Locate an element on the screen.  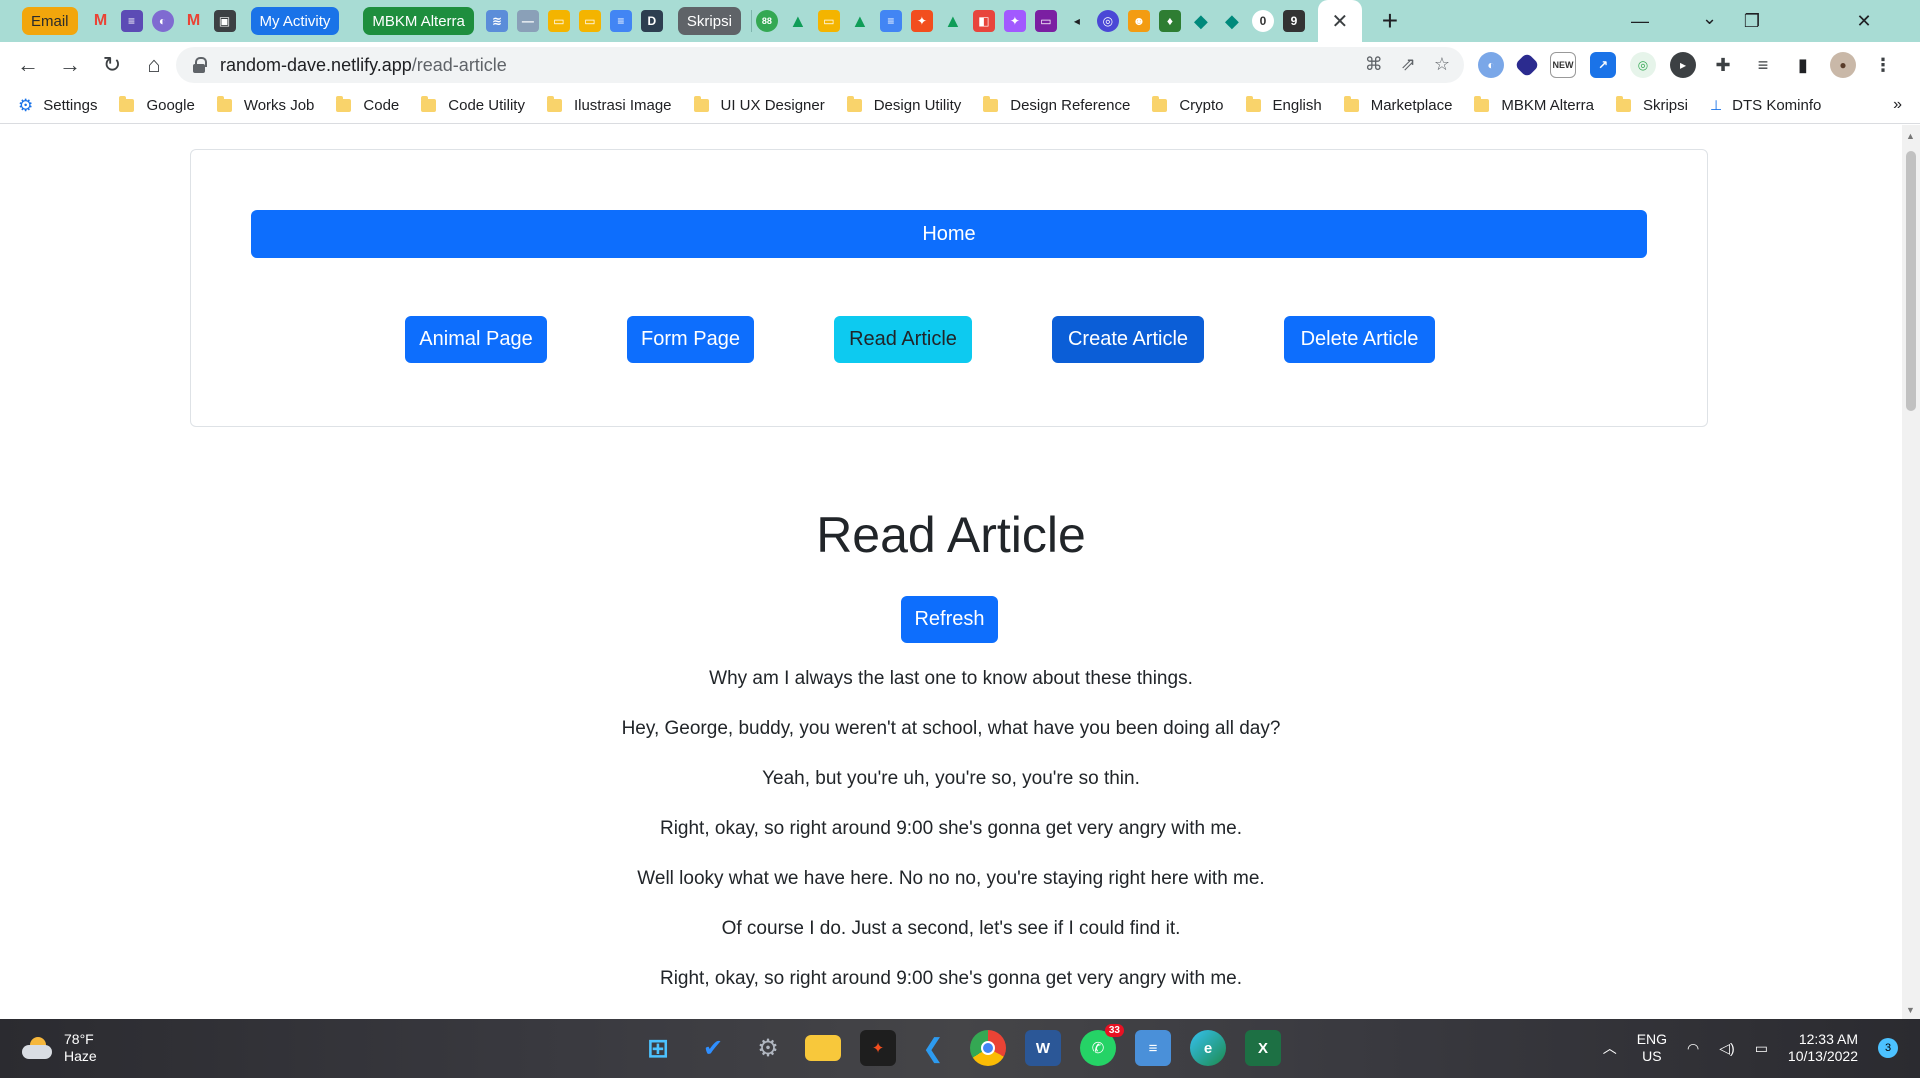
scroll-up-icon: ▲ is located at coordinates (1910, 136).